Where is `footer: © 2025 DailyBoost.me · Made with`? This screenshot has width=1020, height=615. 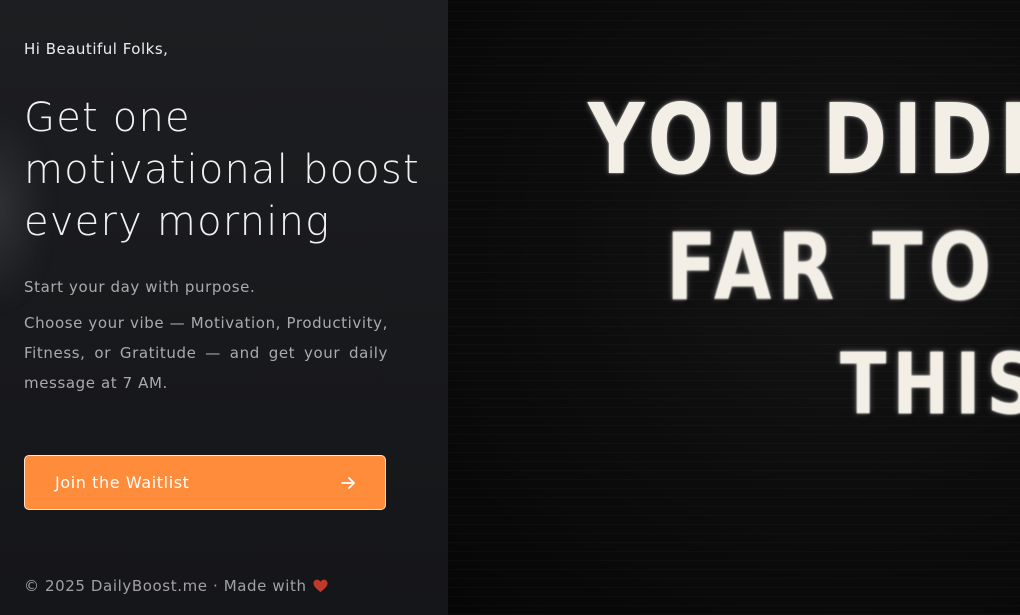 footer: © 2025 DailyBoost.me · Made with is located at coordinates (176, 586).